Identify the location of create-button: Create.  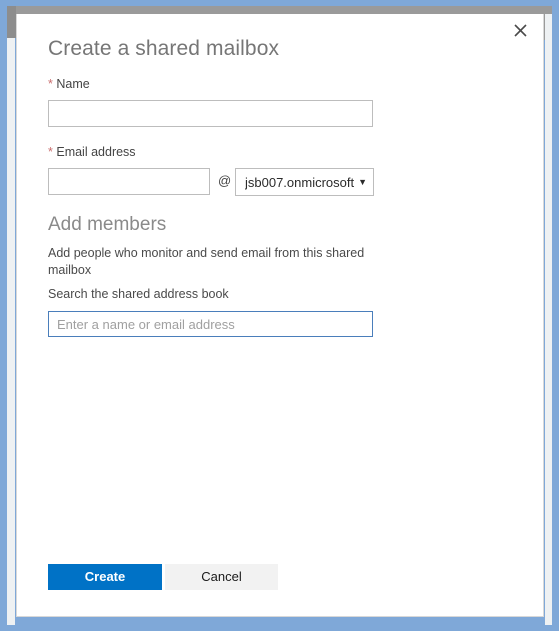
(105, 577).